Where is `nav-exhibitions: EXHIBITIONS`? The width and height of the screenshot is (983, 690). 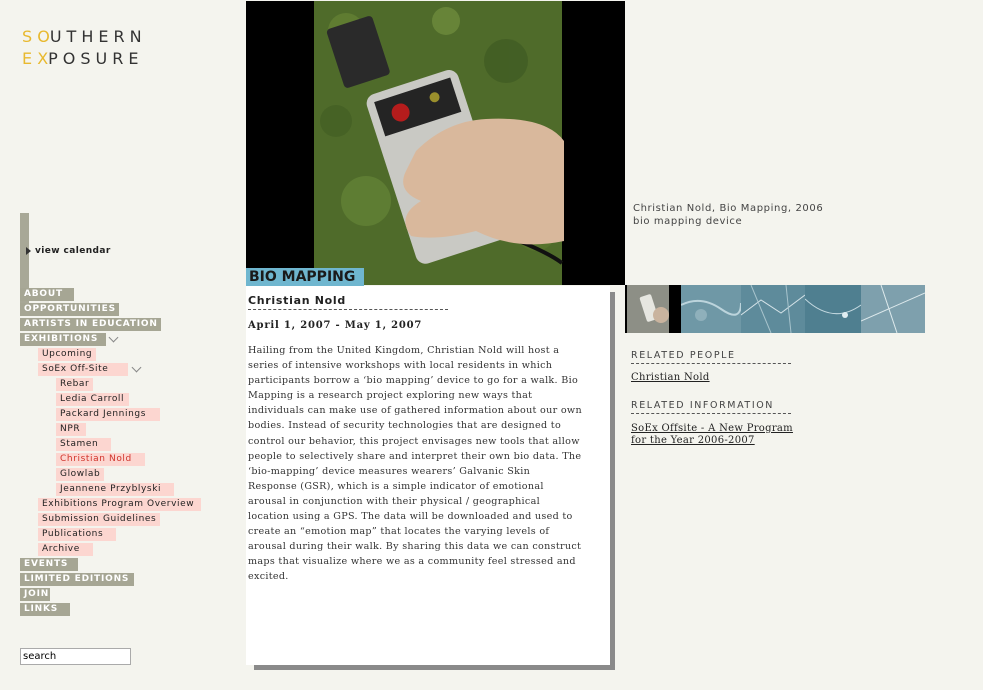
nav-exhibitions: EXHIBITIONS is located at coordinates (63, 339).